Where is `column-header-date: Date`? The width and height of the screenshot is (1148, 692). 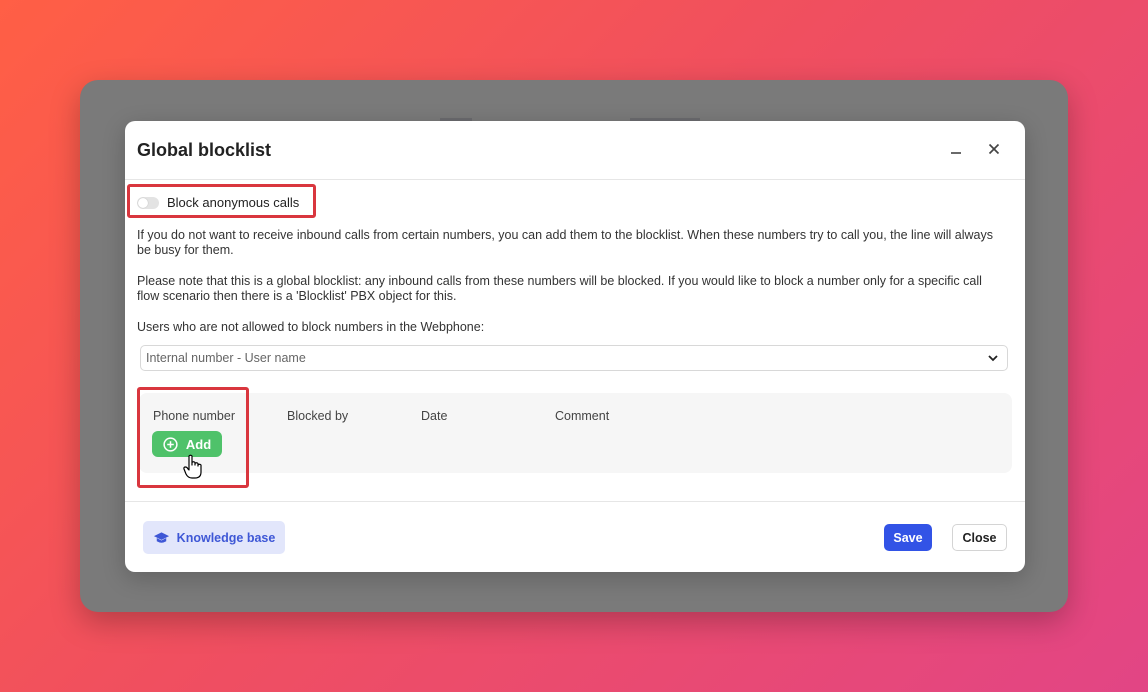 column-header-date: Date is located at coordinates (434, 416).